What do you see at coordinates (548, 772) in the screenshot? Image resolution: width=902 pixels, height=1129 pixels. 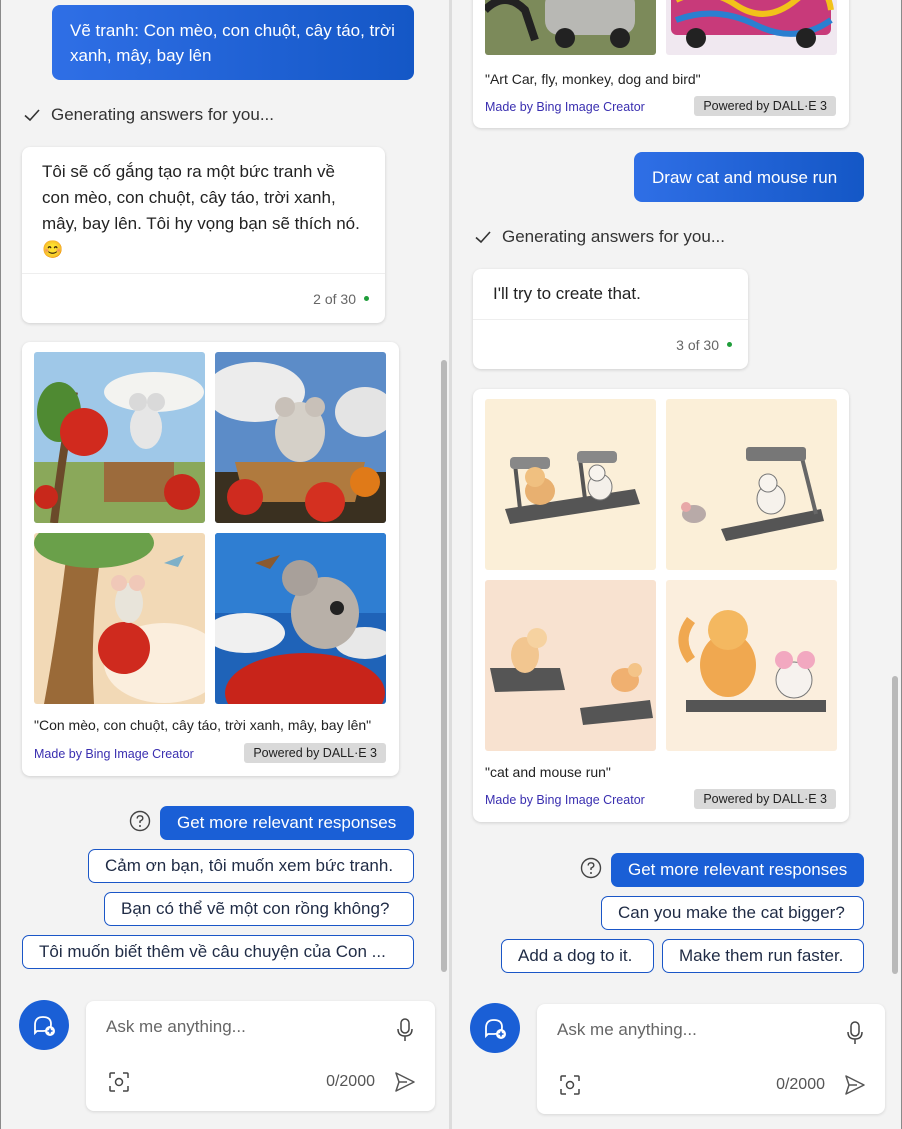 I see `image-caption: "cat and mouse run"` at bounding box center [548, 772].